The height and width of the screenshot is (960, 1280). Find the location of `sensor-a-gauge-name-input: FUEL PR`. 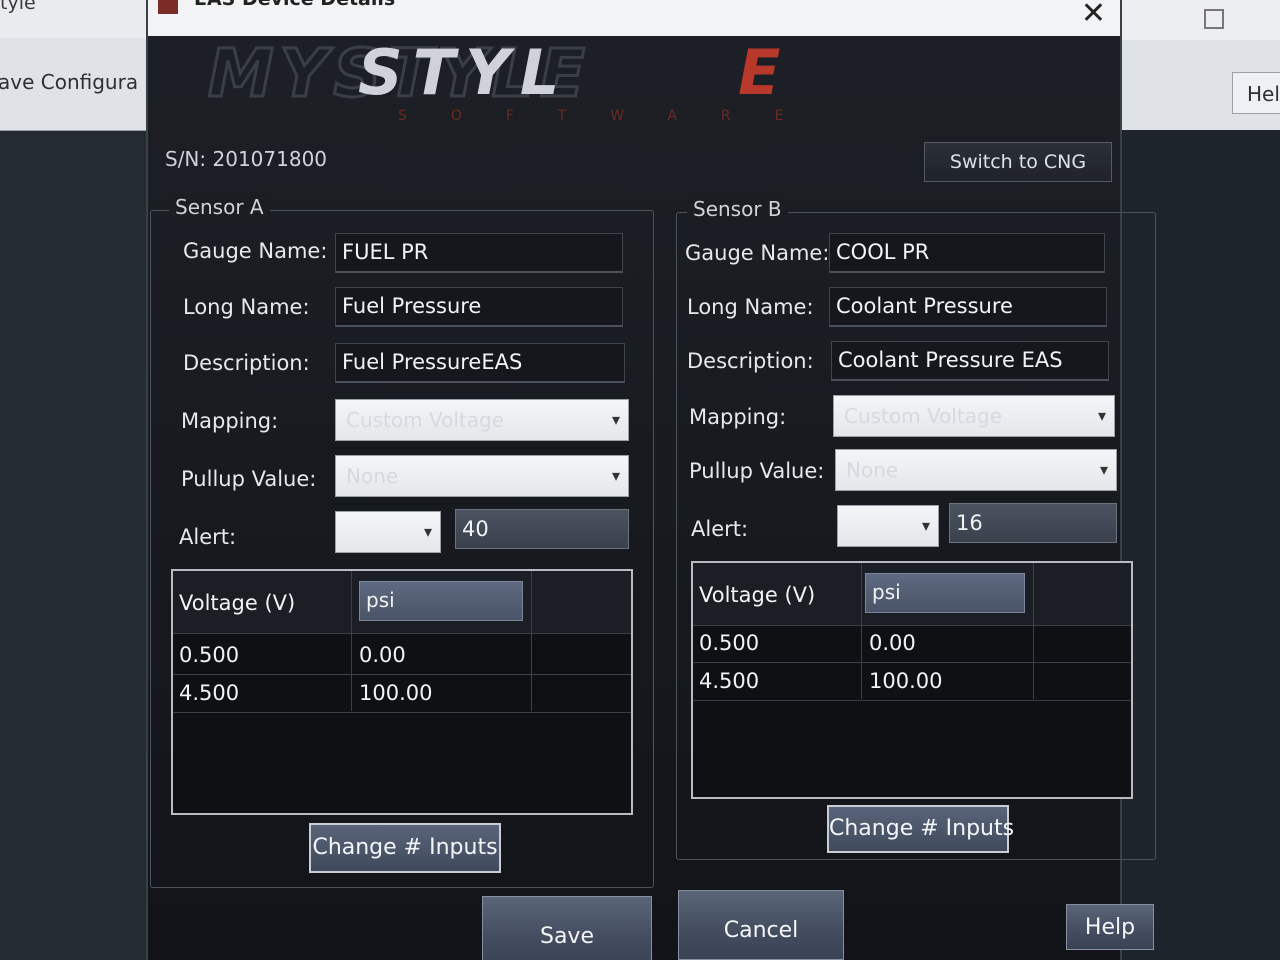

sensor-a-gauge-name-input: FUEL PR is located at coordinates (479, 253).